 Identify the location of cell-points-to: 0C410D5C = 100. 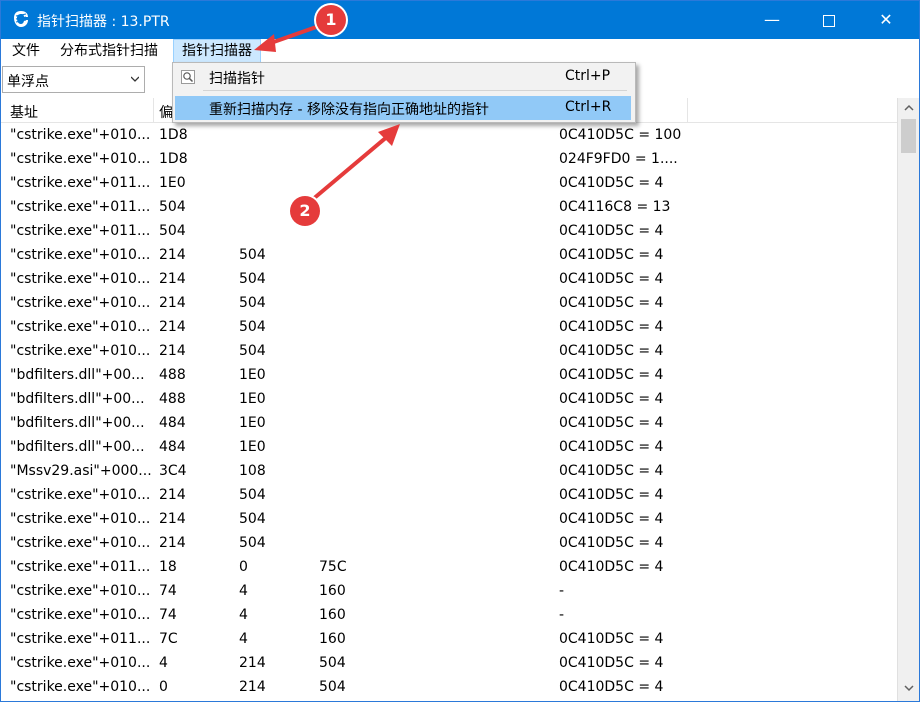
(620, 135).